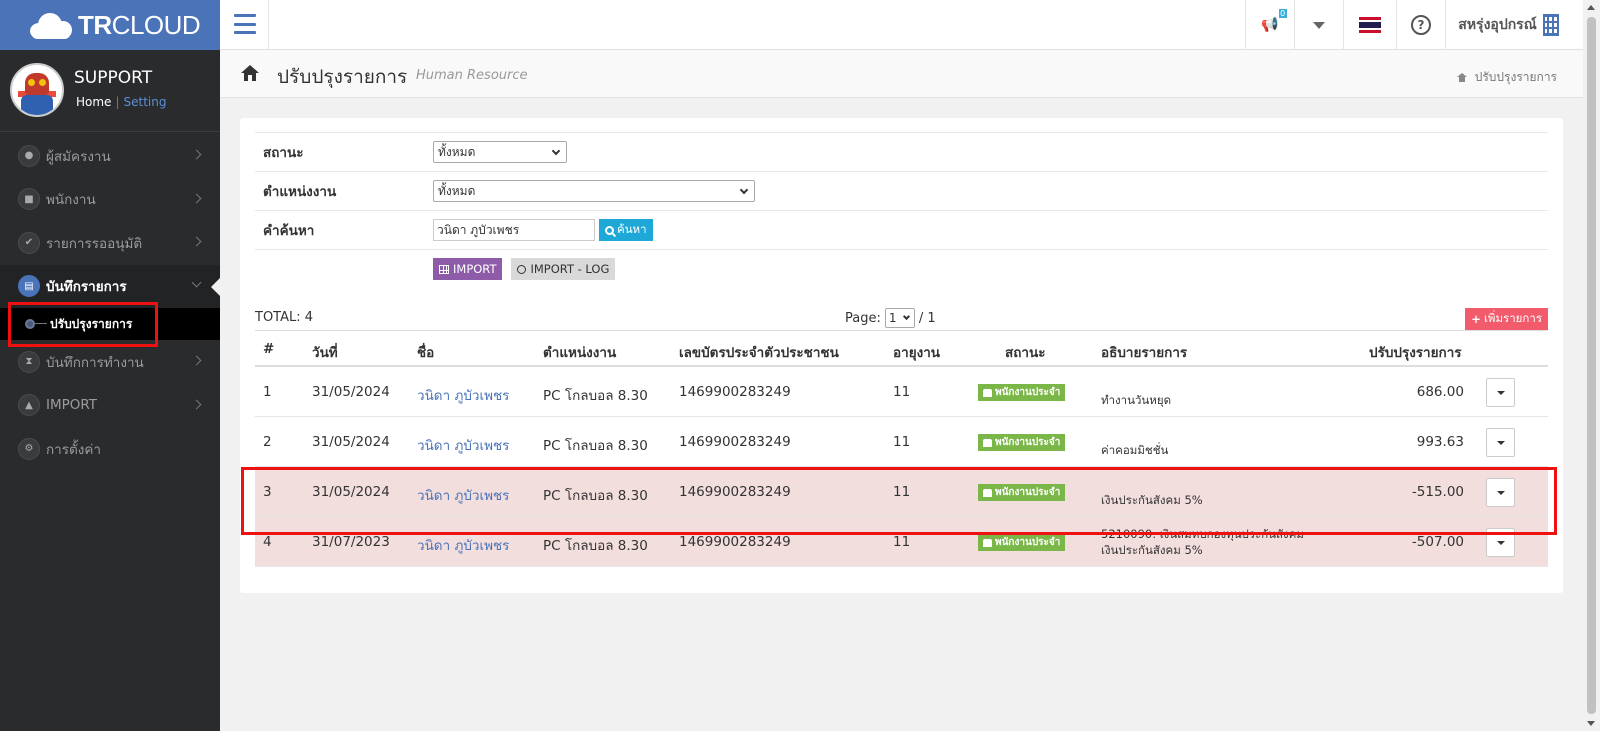 Image resolution: width=1600 pixels, height=731 pixels. What do you see at coordinates (269, 349) in the screenshot?
I see `column-header: #` at bounding box center [269, 349].